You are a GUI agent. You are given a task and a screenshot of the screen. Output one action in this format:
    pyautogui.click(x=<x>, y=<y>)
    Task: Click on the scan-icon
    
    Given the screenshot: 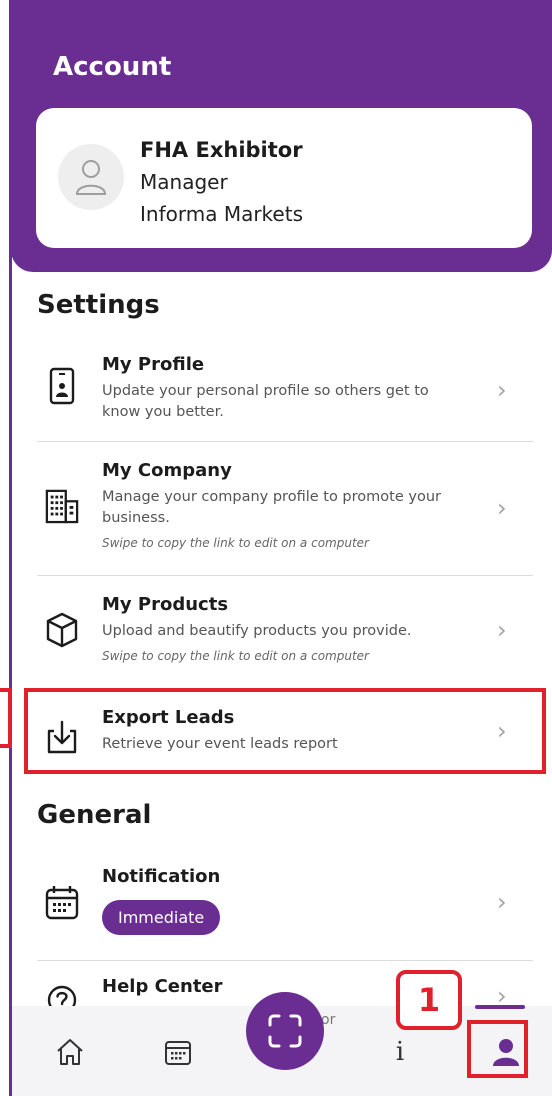 What is the action you would take?
    pyautogui.click(x=285, y=1031)
    